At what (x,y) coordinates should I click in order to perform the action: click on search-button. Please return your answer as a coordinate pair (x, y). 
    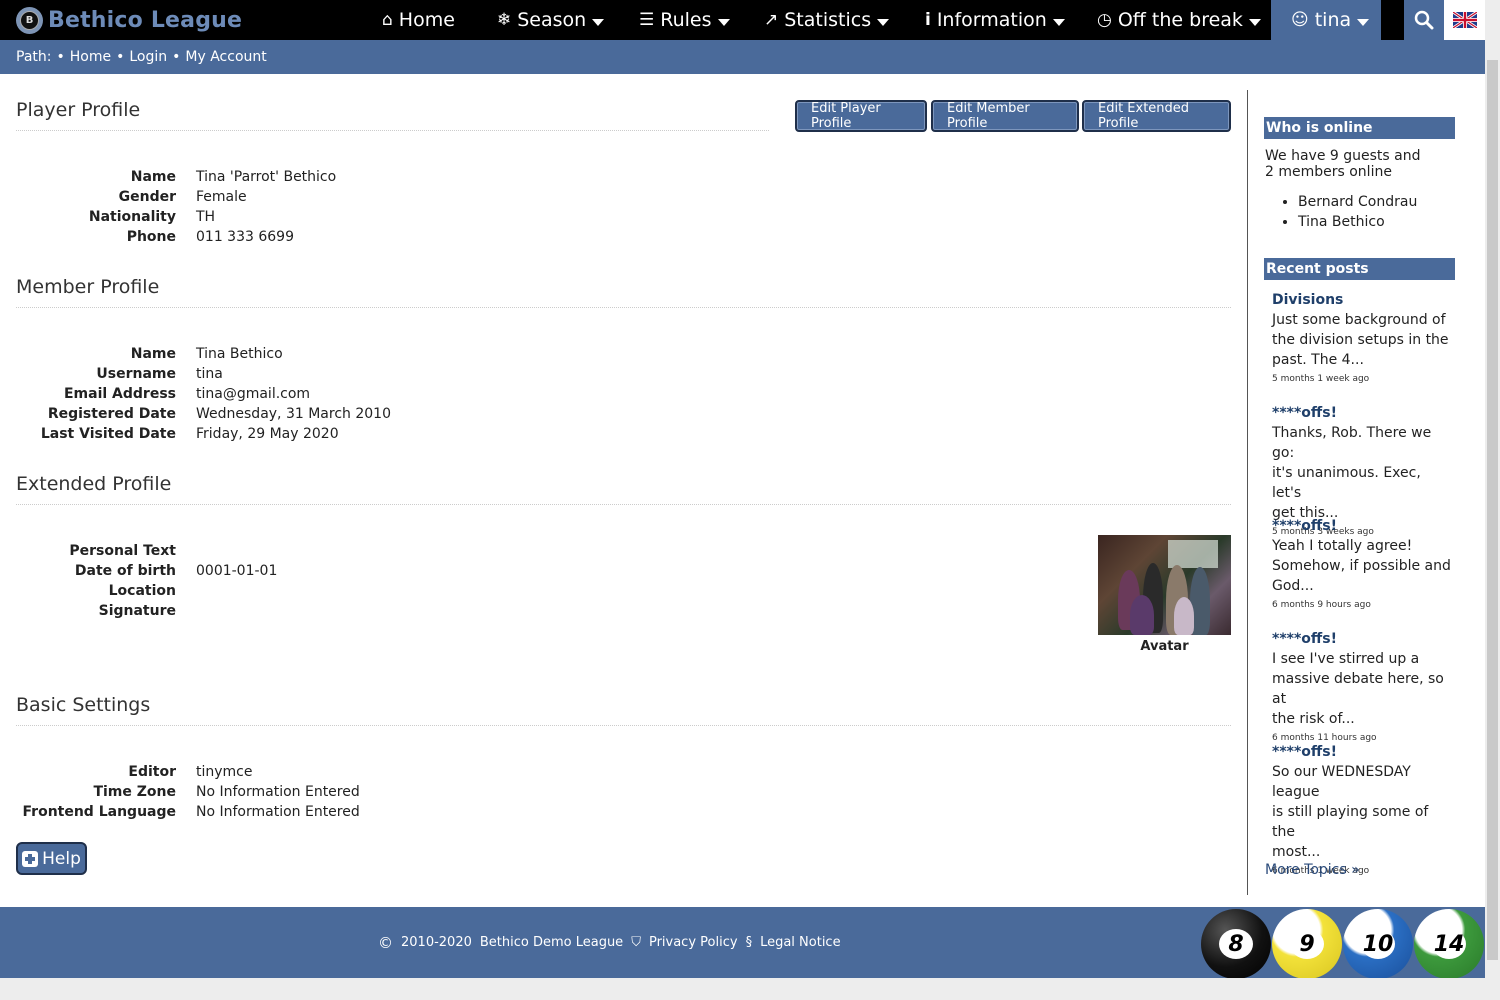
    Looking at the image, I should click on (1424, 20).